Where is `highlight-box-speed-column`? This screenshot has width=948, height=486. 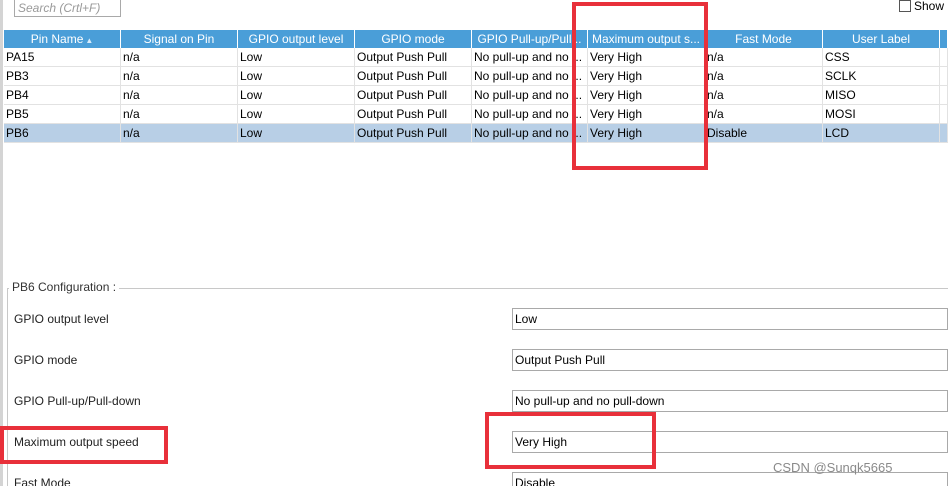
highlight-box-speed-column is located at coordinates (640, 86).